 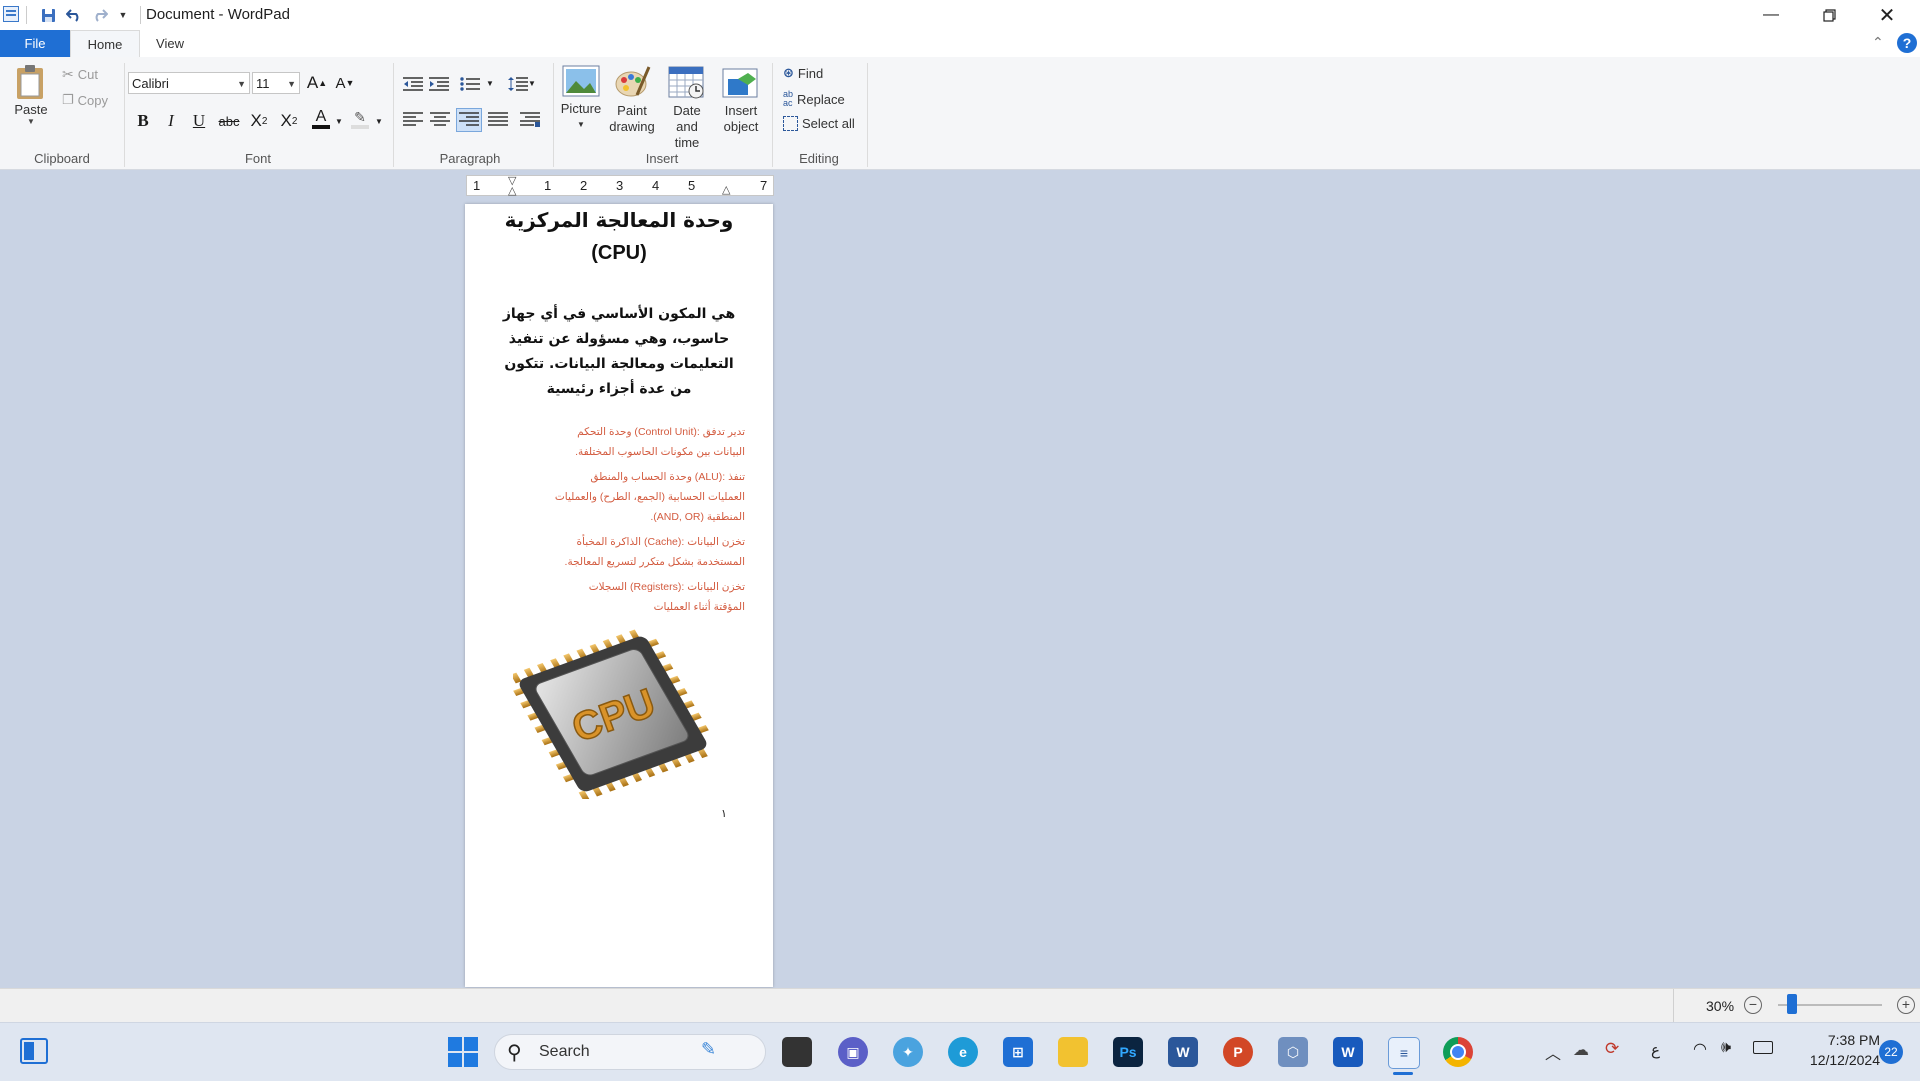 What do you see at coordinates (439, 84) in the screenshot?
I see `increase-indent-button` at bounding box center [439, 84].